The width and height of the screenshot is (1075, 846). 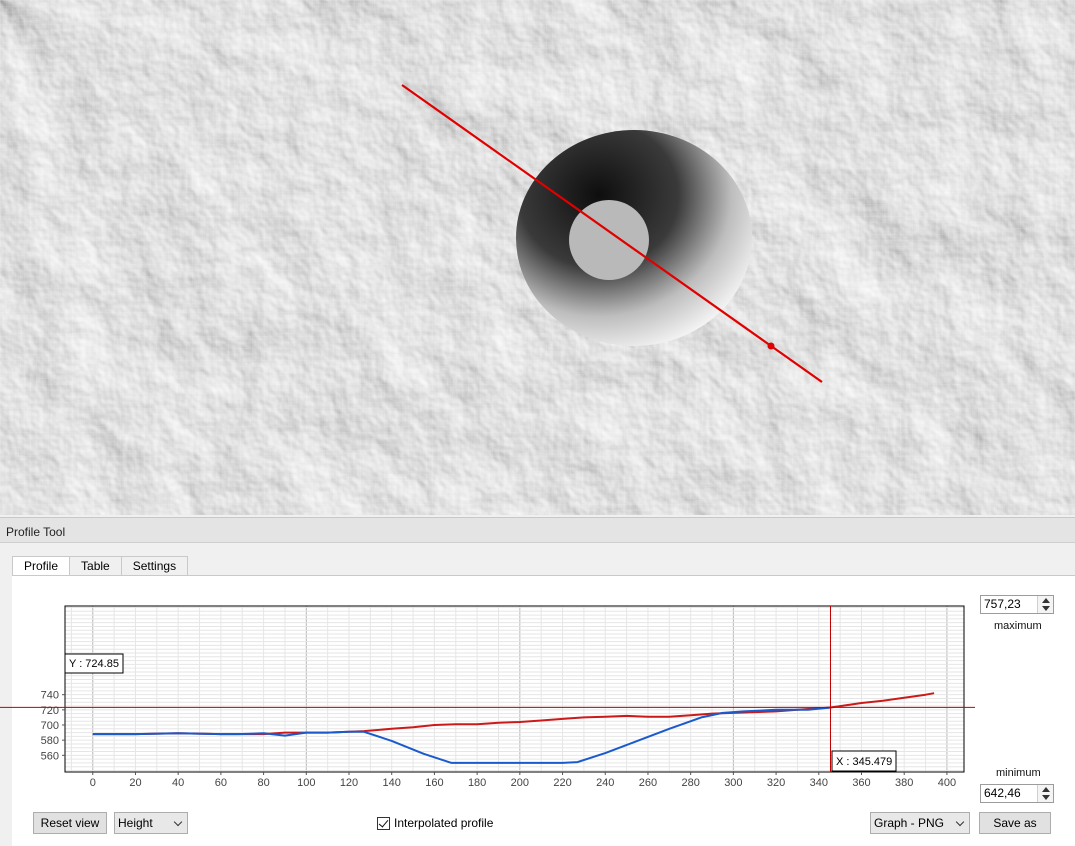 I want to click on tab-profile: Profile, so click(x=41, y=566).